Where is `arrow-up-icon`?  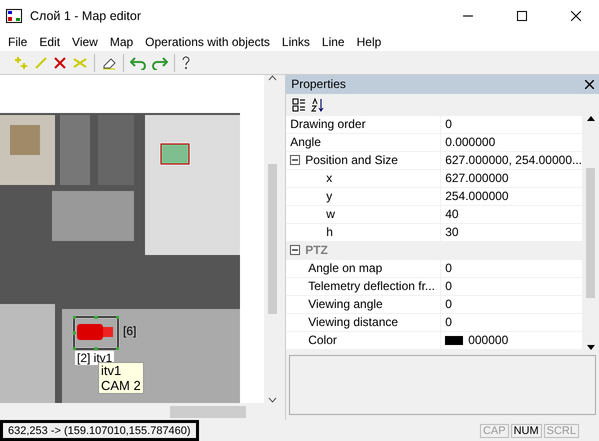
arrow-up-icon is located at coordinates (590, 118).